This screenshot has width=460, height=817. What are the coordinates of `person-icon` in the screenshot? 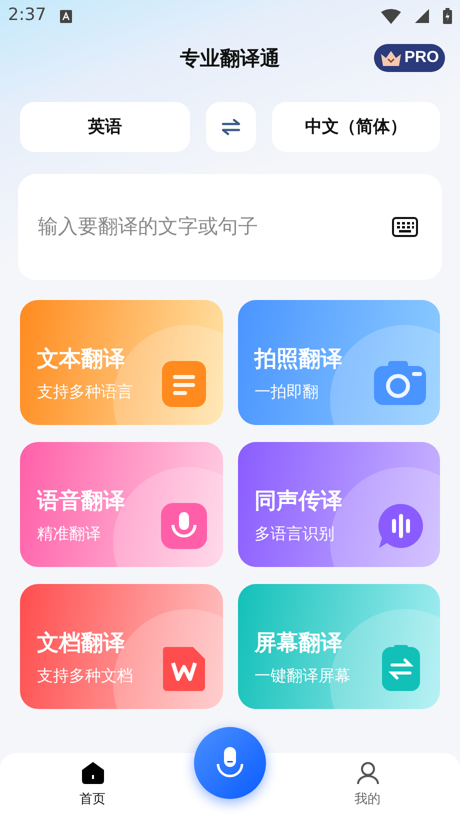 It's located at (368, 773).